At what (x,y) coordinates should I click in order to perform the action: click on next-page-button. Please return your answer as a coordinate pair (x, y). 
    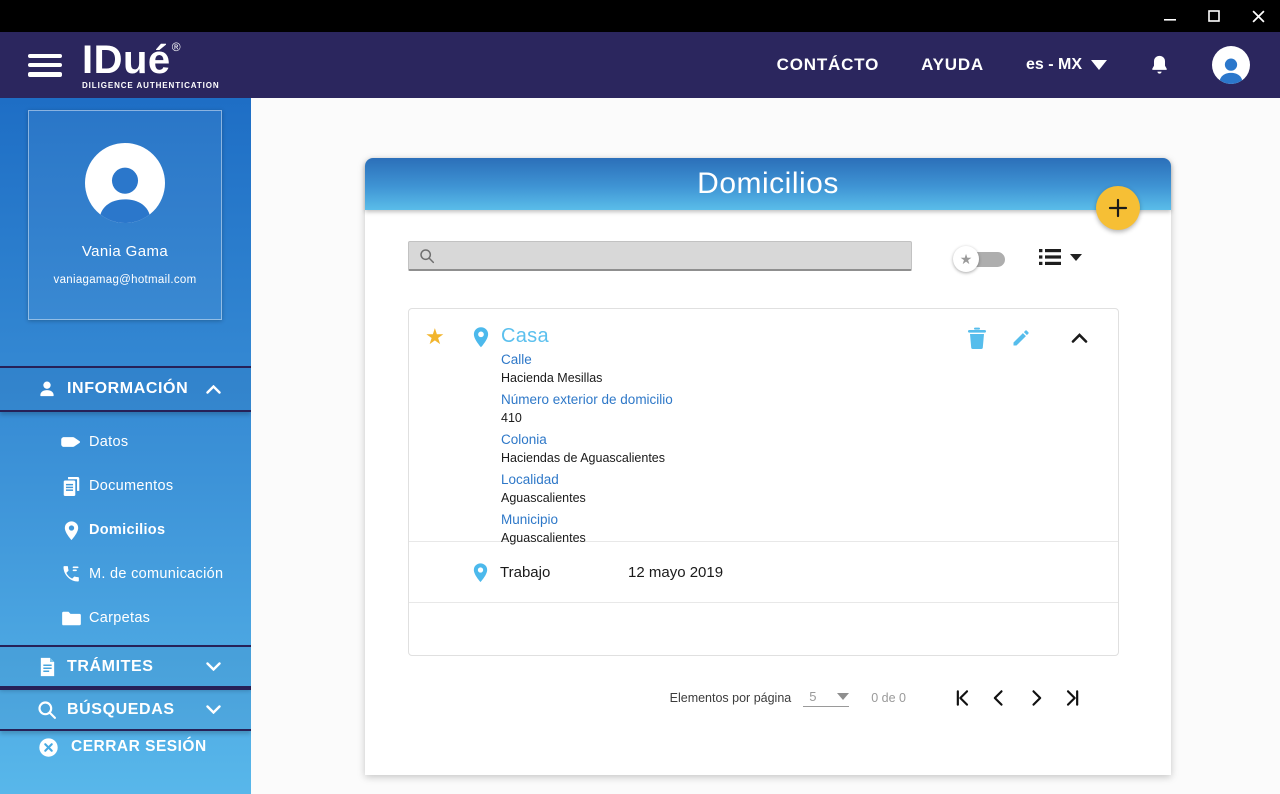
    Looking at the image, I should click on (1036, 698).